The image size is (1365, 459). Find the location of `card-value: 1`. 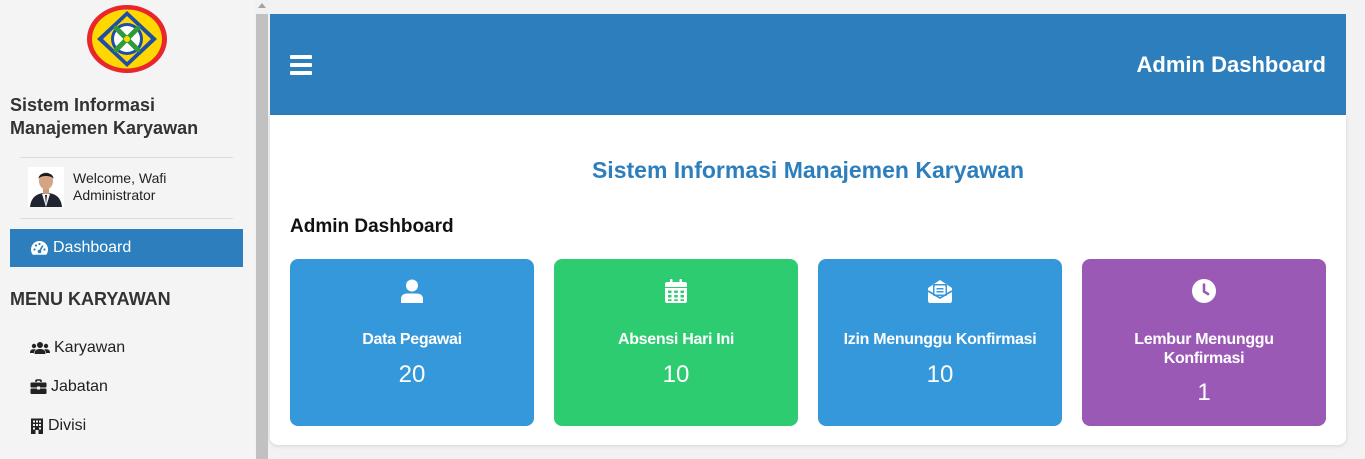

card-value: 1 is located at coordinates (1204, 392).